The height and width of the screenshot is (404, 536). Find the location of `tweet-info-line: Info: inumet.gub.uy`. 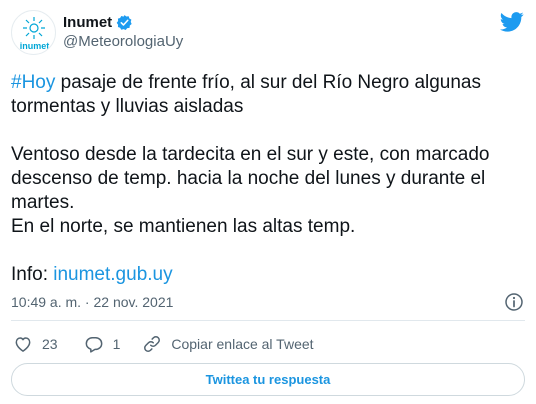

tweet-info-line: Info: inumet.gub.uy is located at coordinates (268, 275).